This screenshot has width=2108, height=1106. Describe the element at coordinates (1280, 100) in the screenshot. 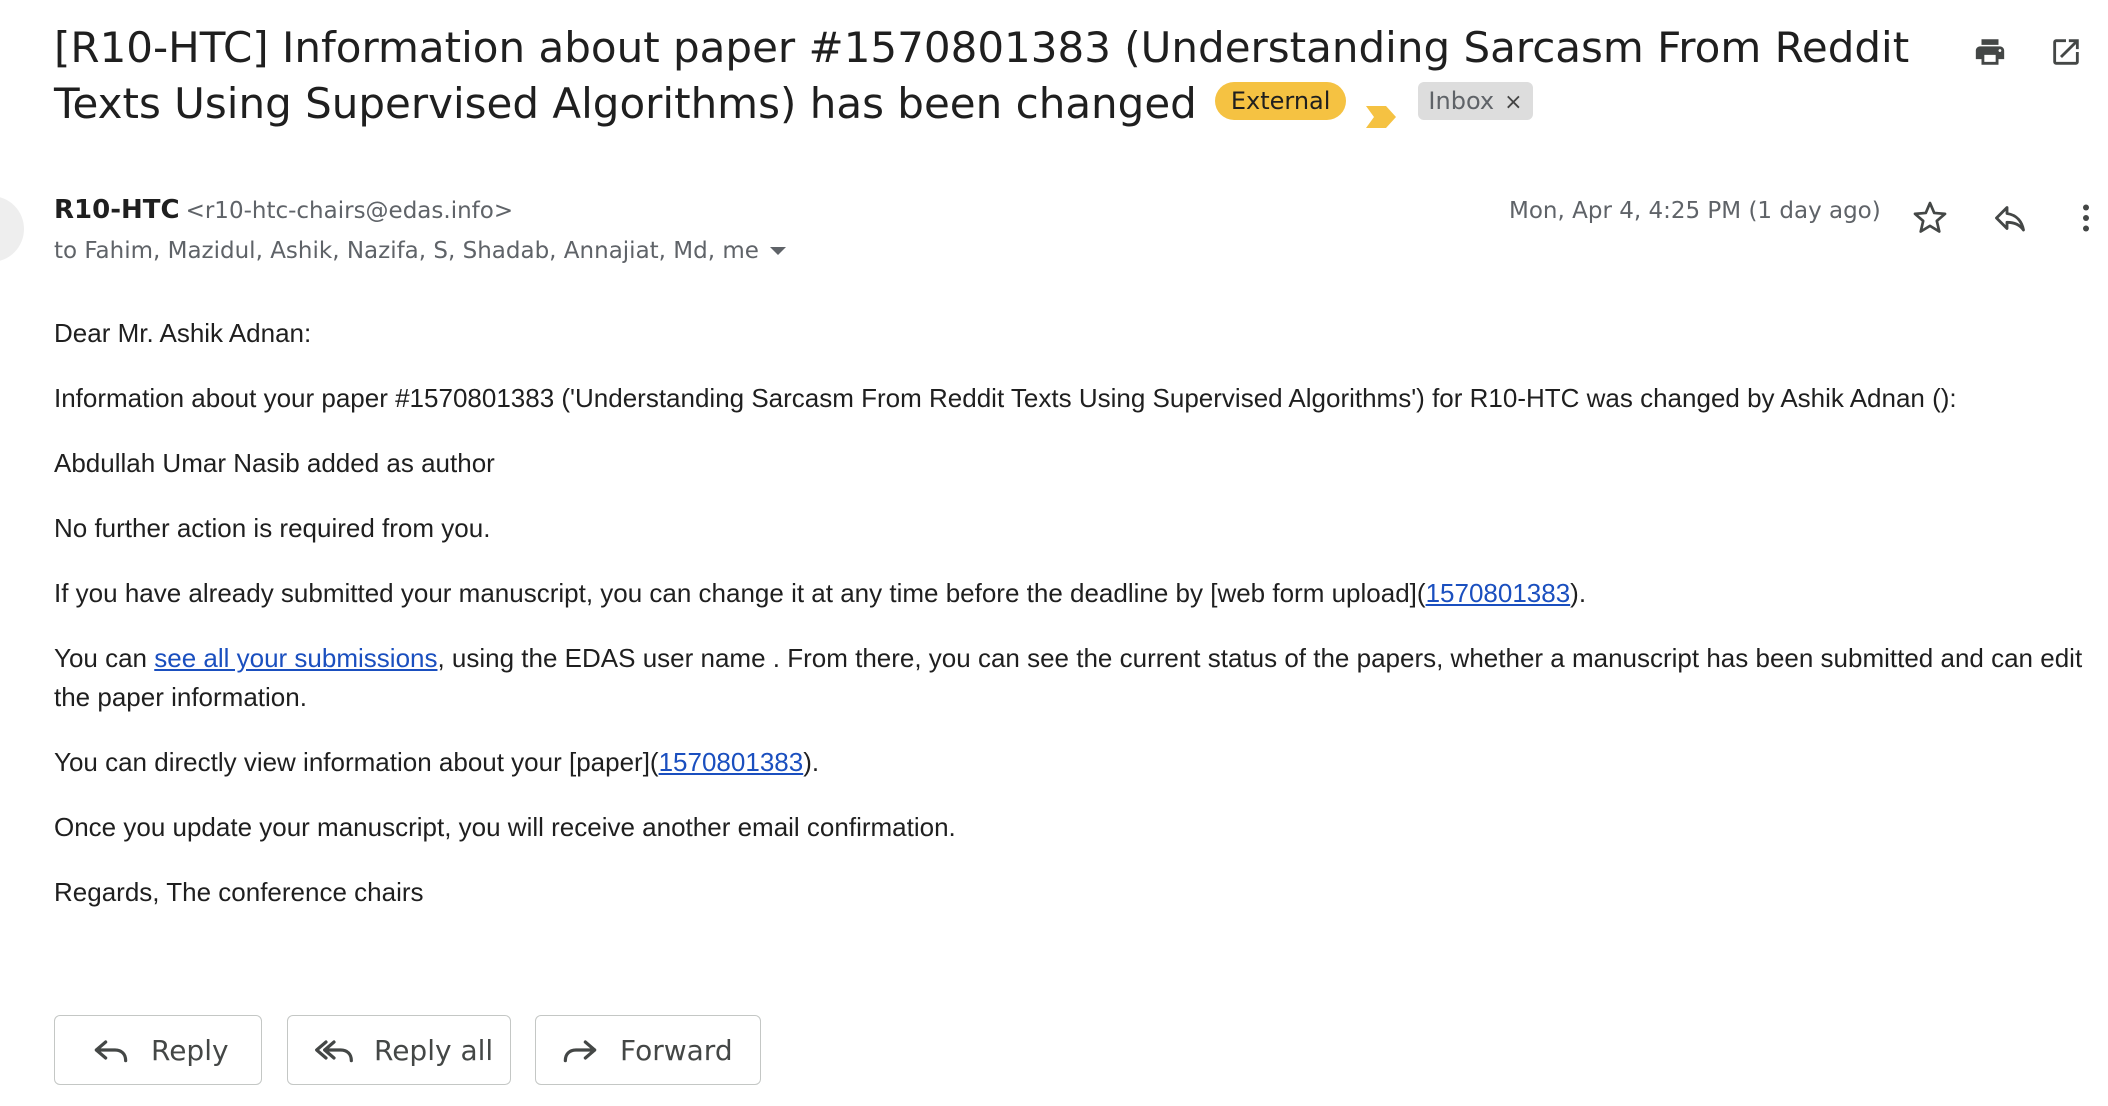

I see `external-label-chip: External` at that location.